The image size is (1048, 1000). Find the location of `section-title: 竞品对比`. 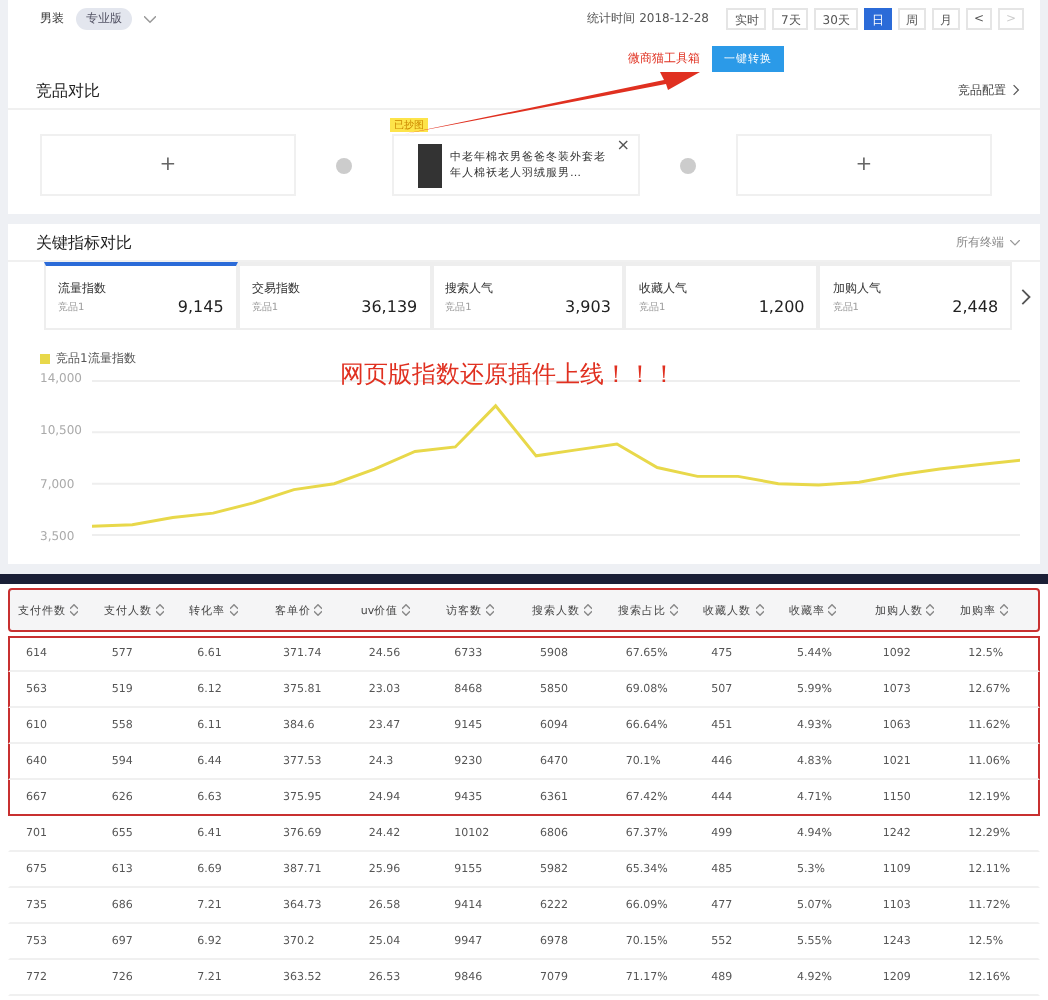

section-title: 竞品对比 is located at coordinates (68, 90).